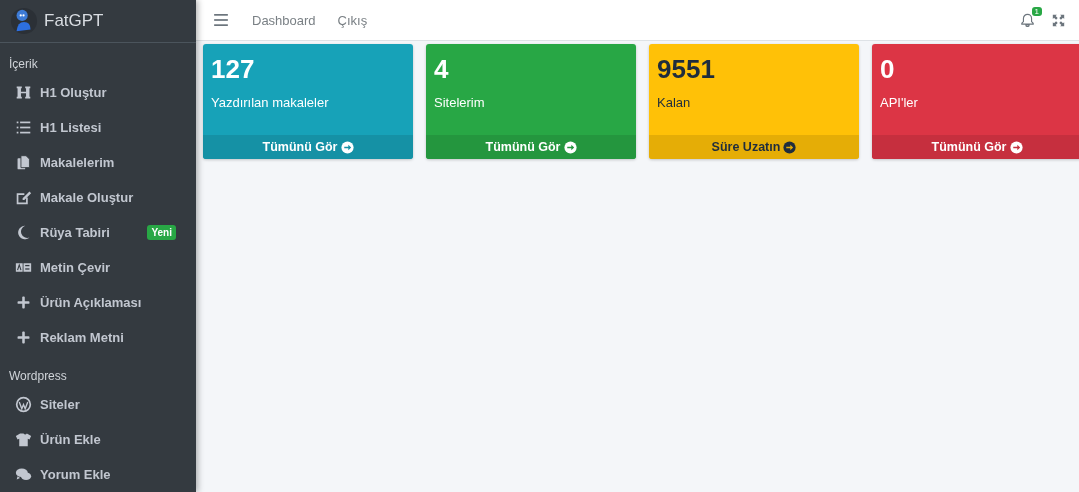 The height and width of the screenshot is (492, 1079). I want to click on edit-icon, so click(23, 197).